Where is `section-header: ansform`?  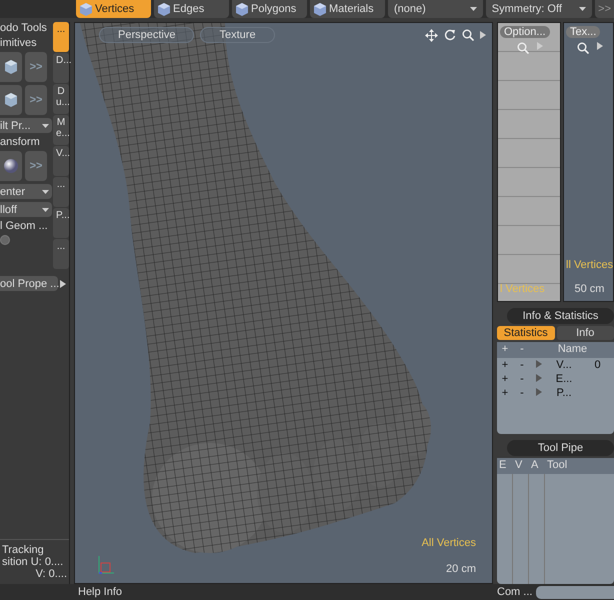 section-header: ansform is located at coordinates (20, 142).